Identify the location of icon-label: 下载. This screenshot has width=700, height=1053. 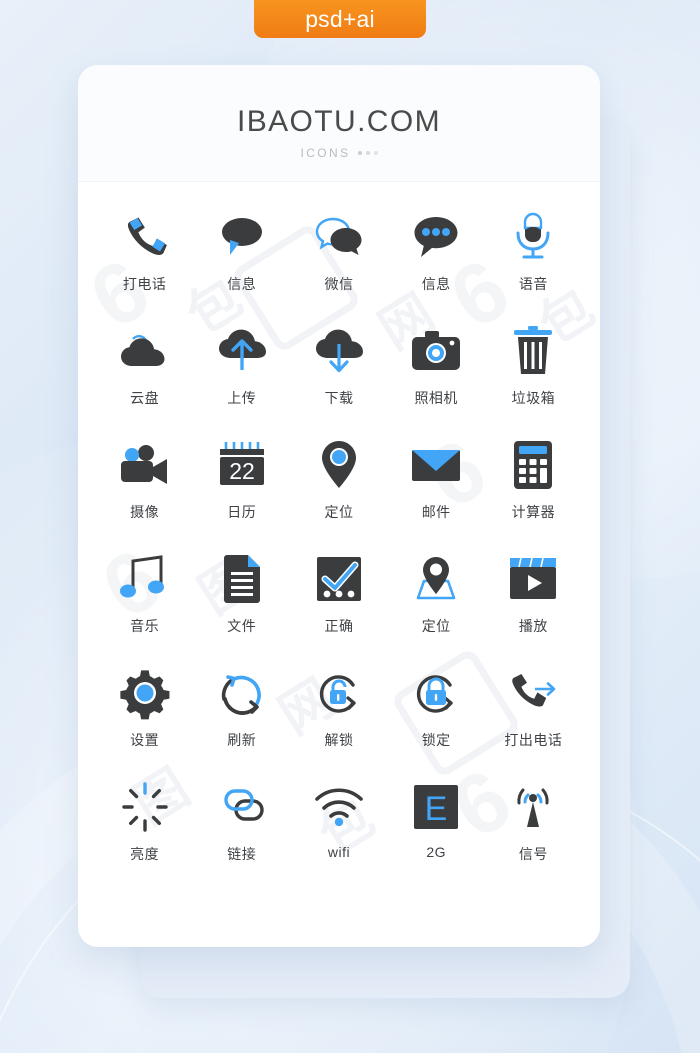
(339, 398).